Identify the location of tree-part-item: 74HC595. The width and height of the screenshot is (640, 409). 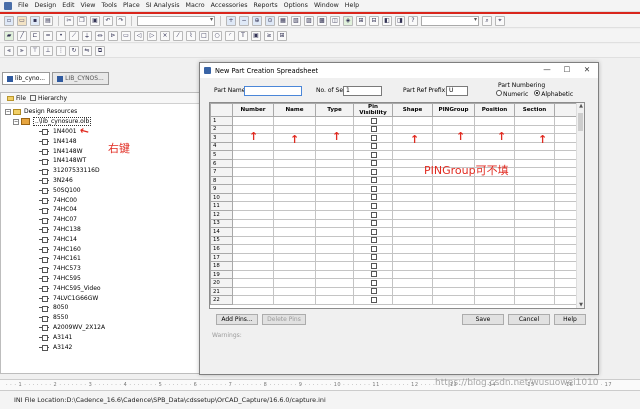
(102, 279).